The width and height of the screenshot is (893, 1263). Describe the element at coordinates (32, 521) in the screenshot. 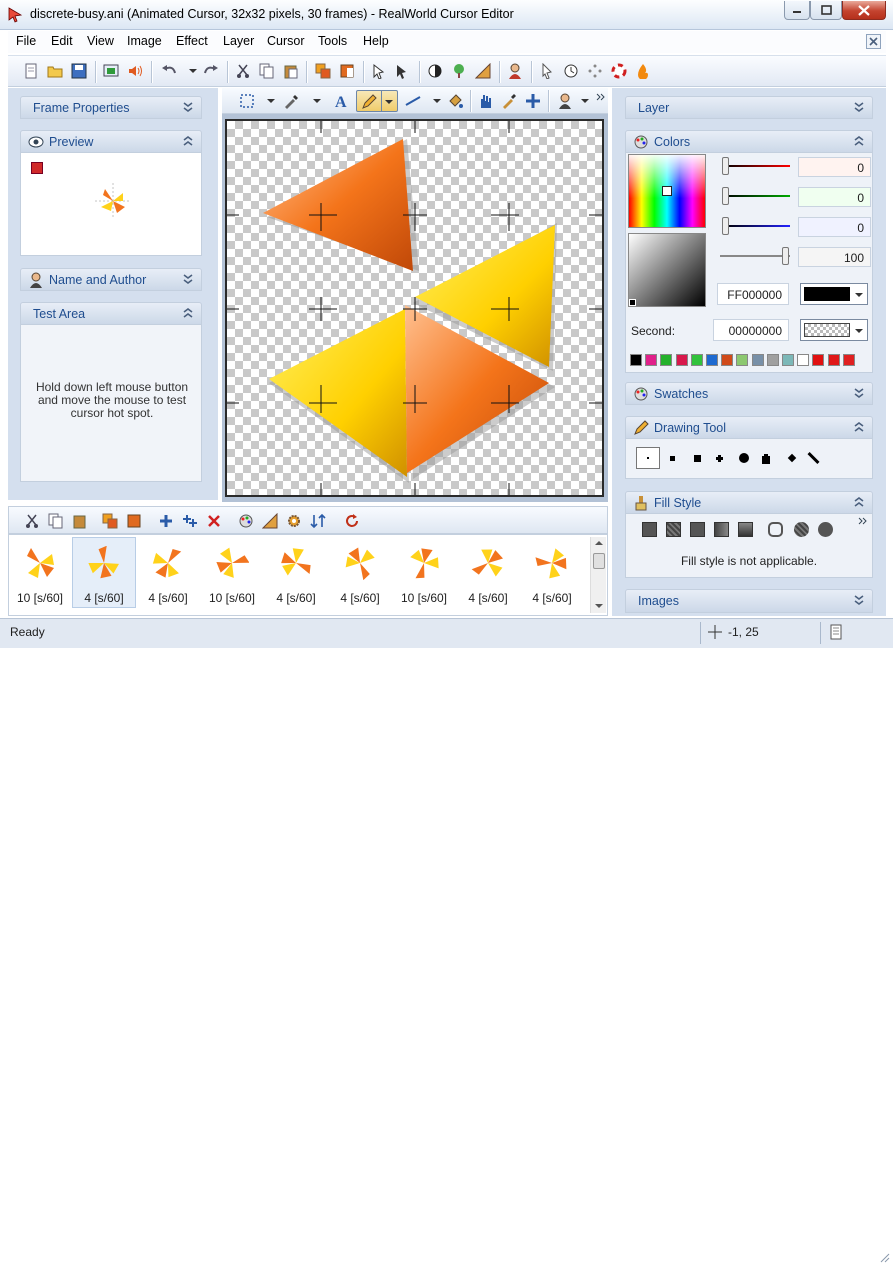

I see `cut-frame-icon` at that location.